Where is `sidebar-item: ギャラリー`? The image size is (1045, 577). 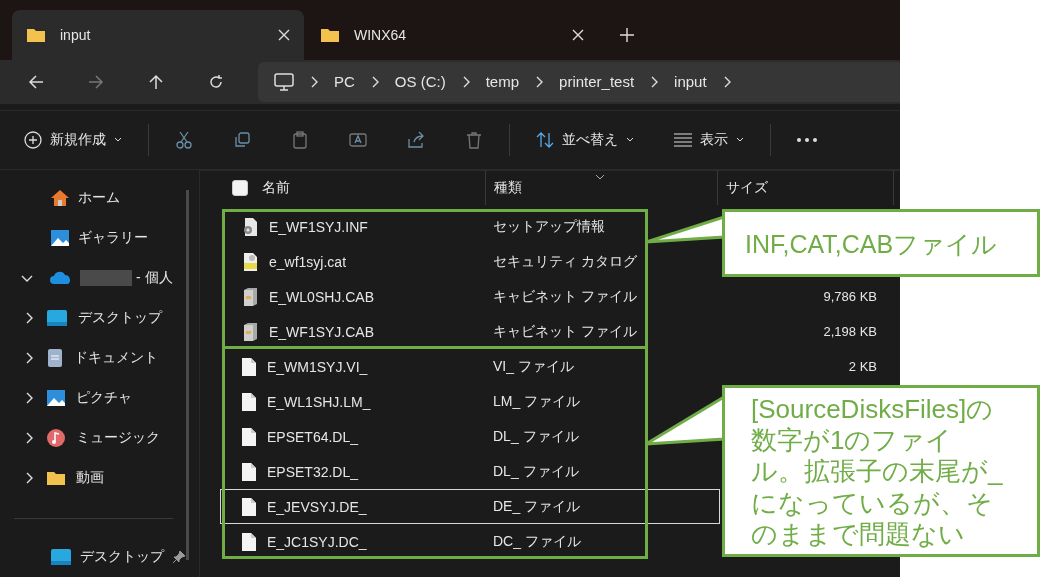 sidebar-item: ギャラリー is located at coordinates (92, 238).